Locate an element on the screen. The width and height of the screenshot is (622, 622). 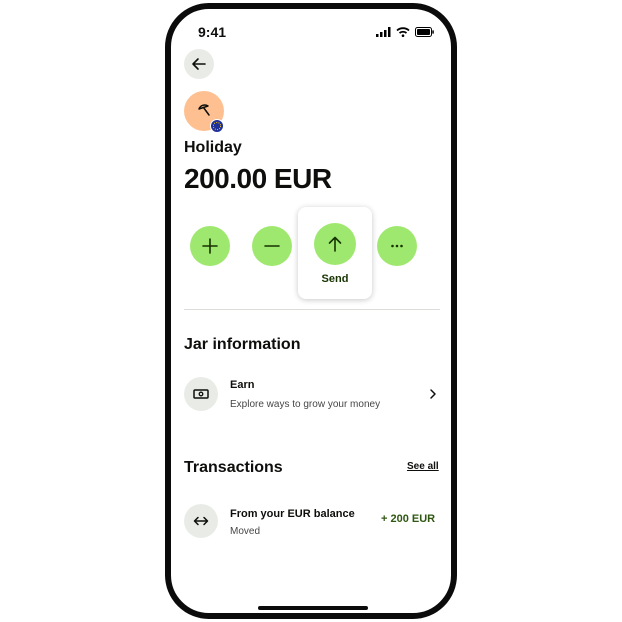
status-icons is located at coordinates (405, 32).